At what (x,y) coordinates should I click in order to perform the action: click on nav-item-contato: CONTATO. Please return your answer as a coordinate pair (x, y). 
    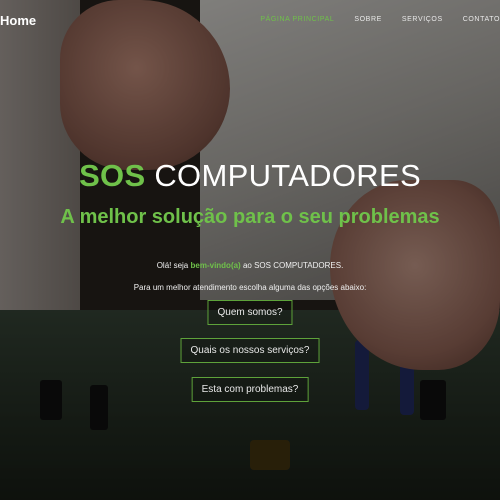
    Looking at the image, I should click on (481, 19).